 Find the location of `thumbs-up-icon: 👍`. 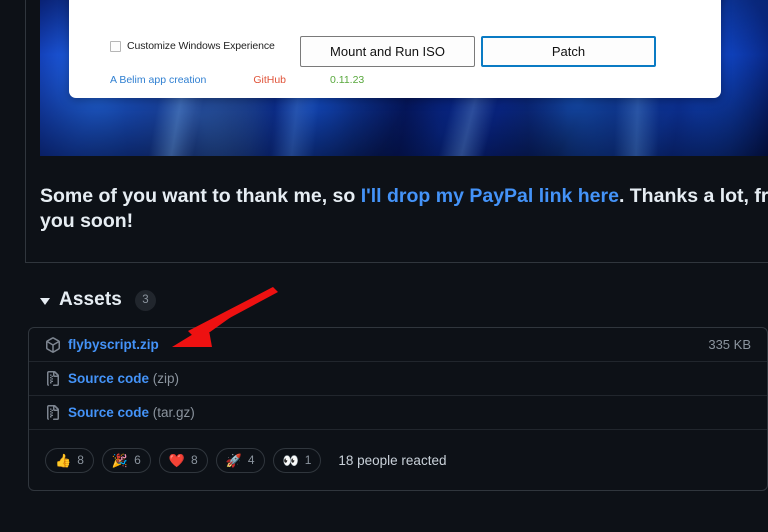

thumbs-up-icon: 👍 is located at coordinates (63, 460).